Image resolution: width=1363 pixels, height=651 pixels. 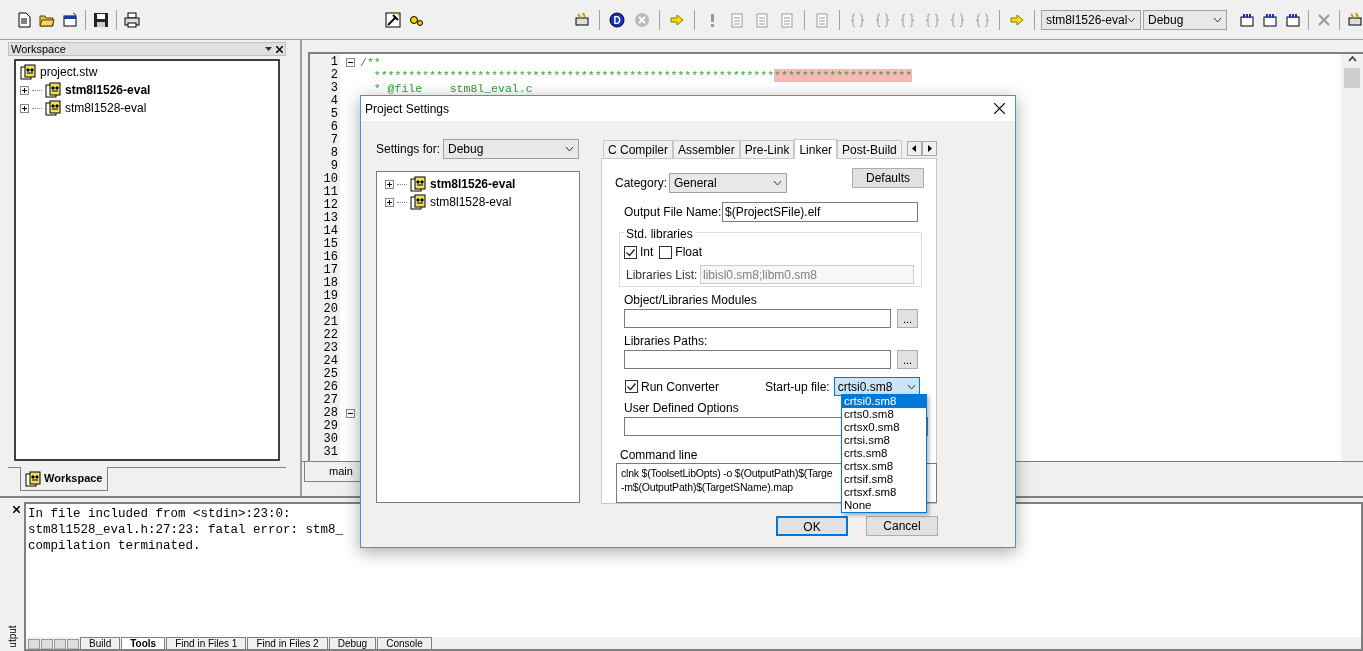 I want to click on field-label: Object/Libraries Modules, so click(x=690, y=300).